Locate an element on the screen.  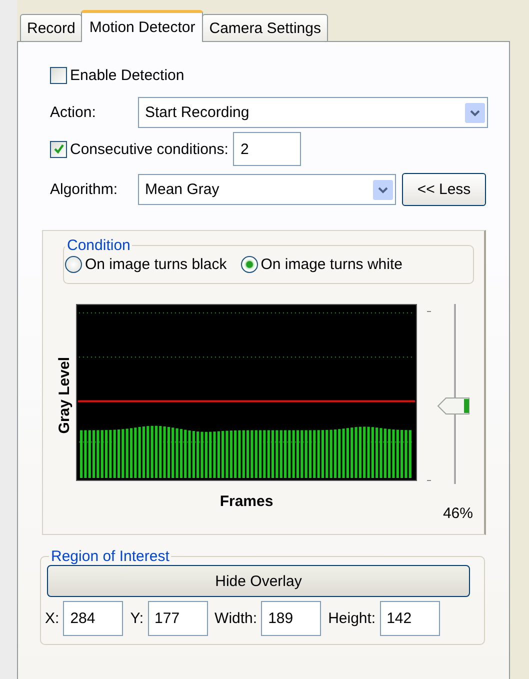
input-field: 189 is located at coordinates (291, 618).